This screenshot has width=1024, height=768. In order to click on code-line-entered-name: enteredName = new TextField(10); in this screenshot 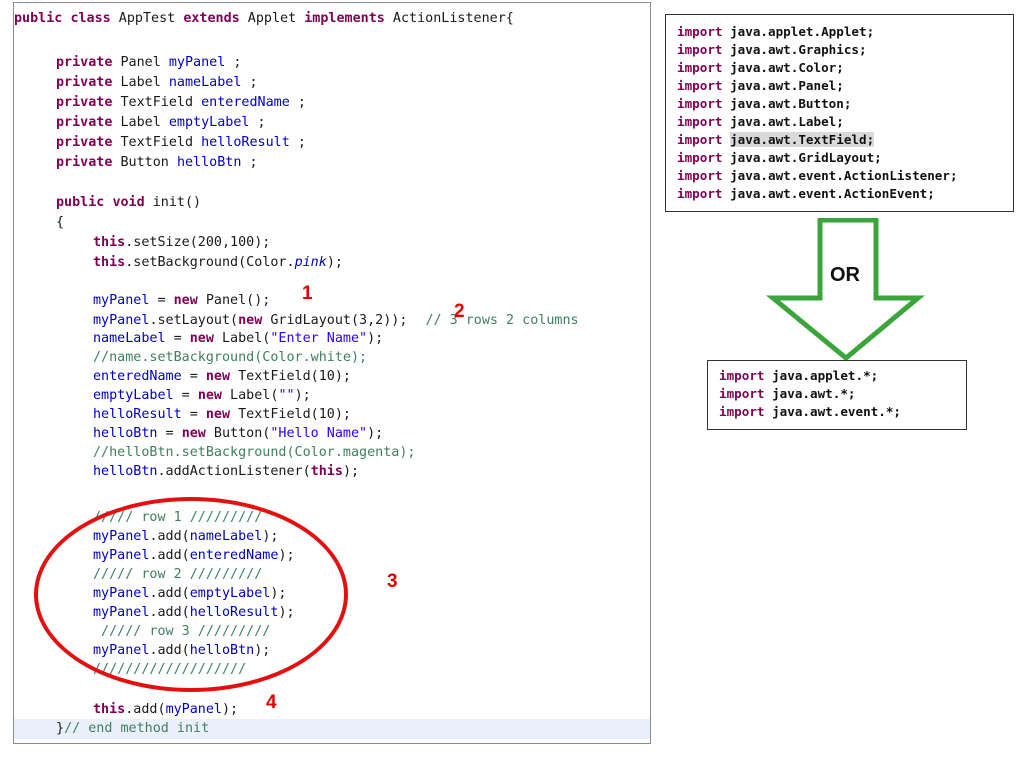, I will do `click(222, 376)`.